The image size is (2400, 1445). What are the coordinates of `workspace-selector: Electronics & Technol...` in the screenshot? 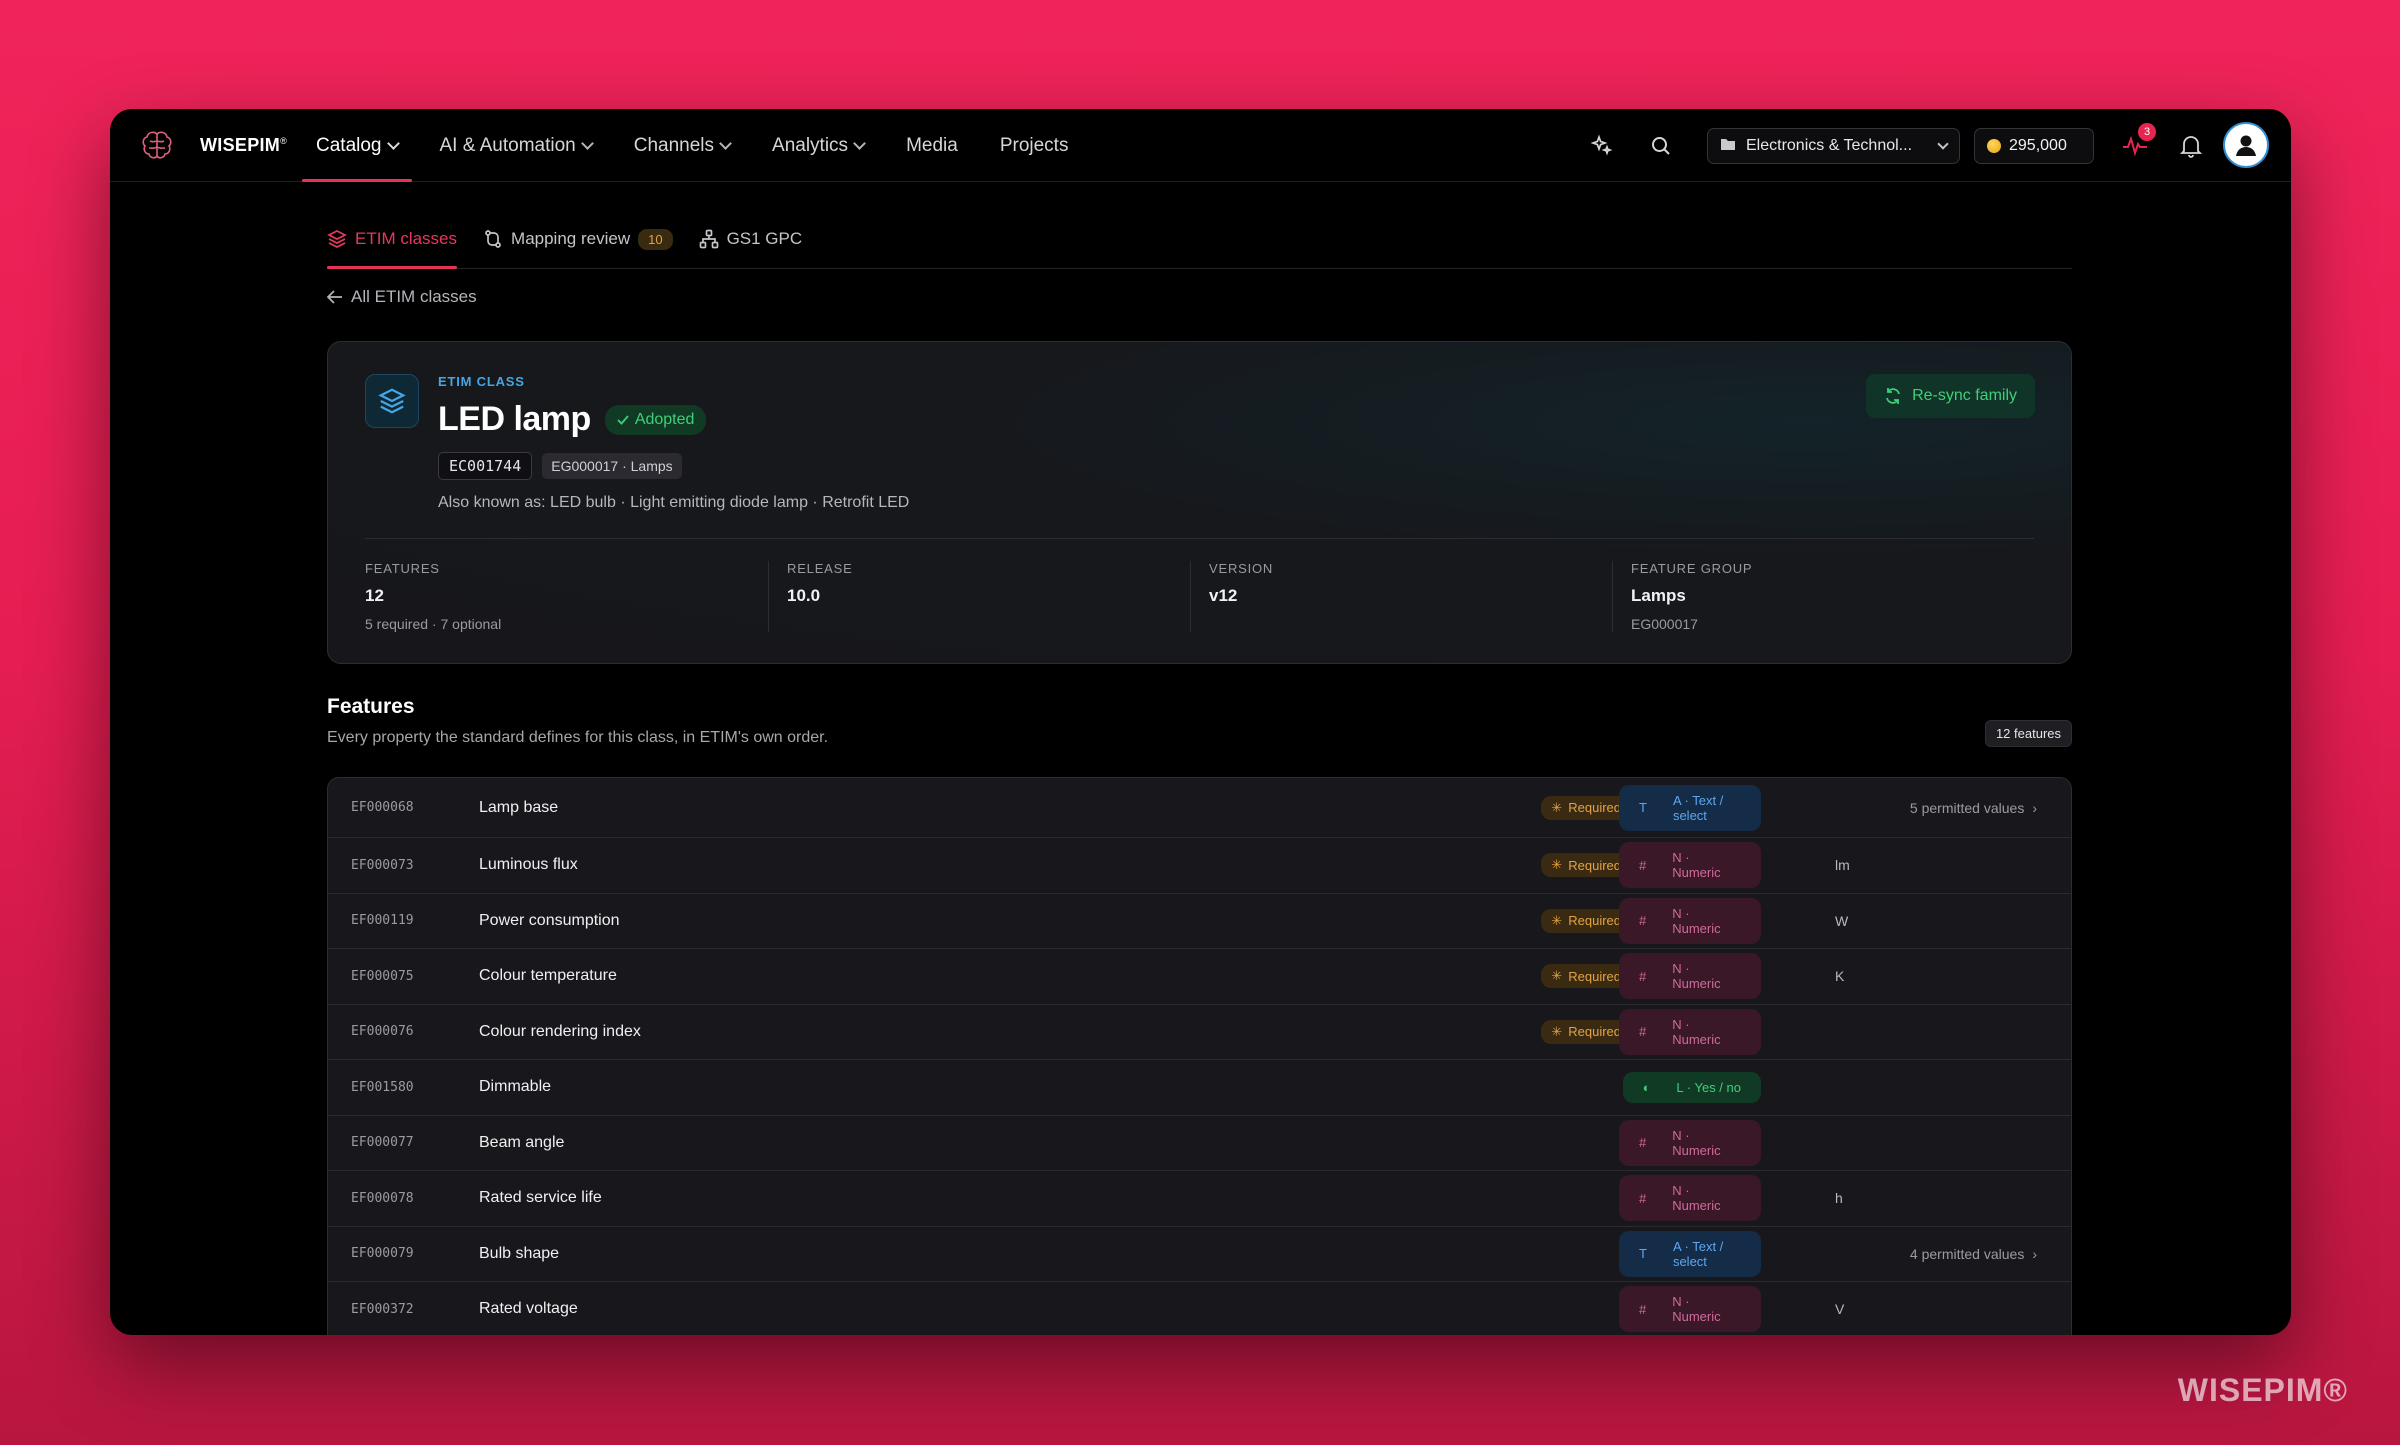 It's located at (1833, 146).